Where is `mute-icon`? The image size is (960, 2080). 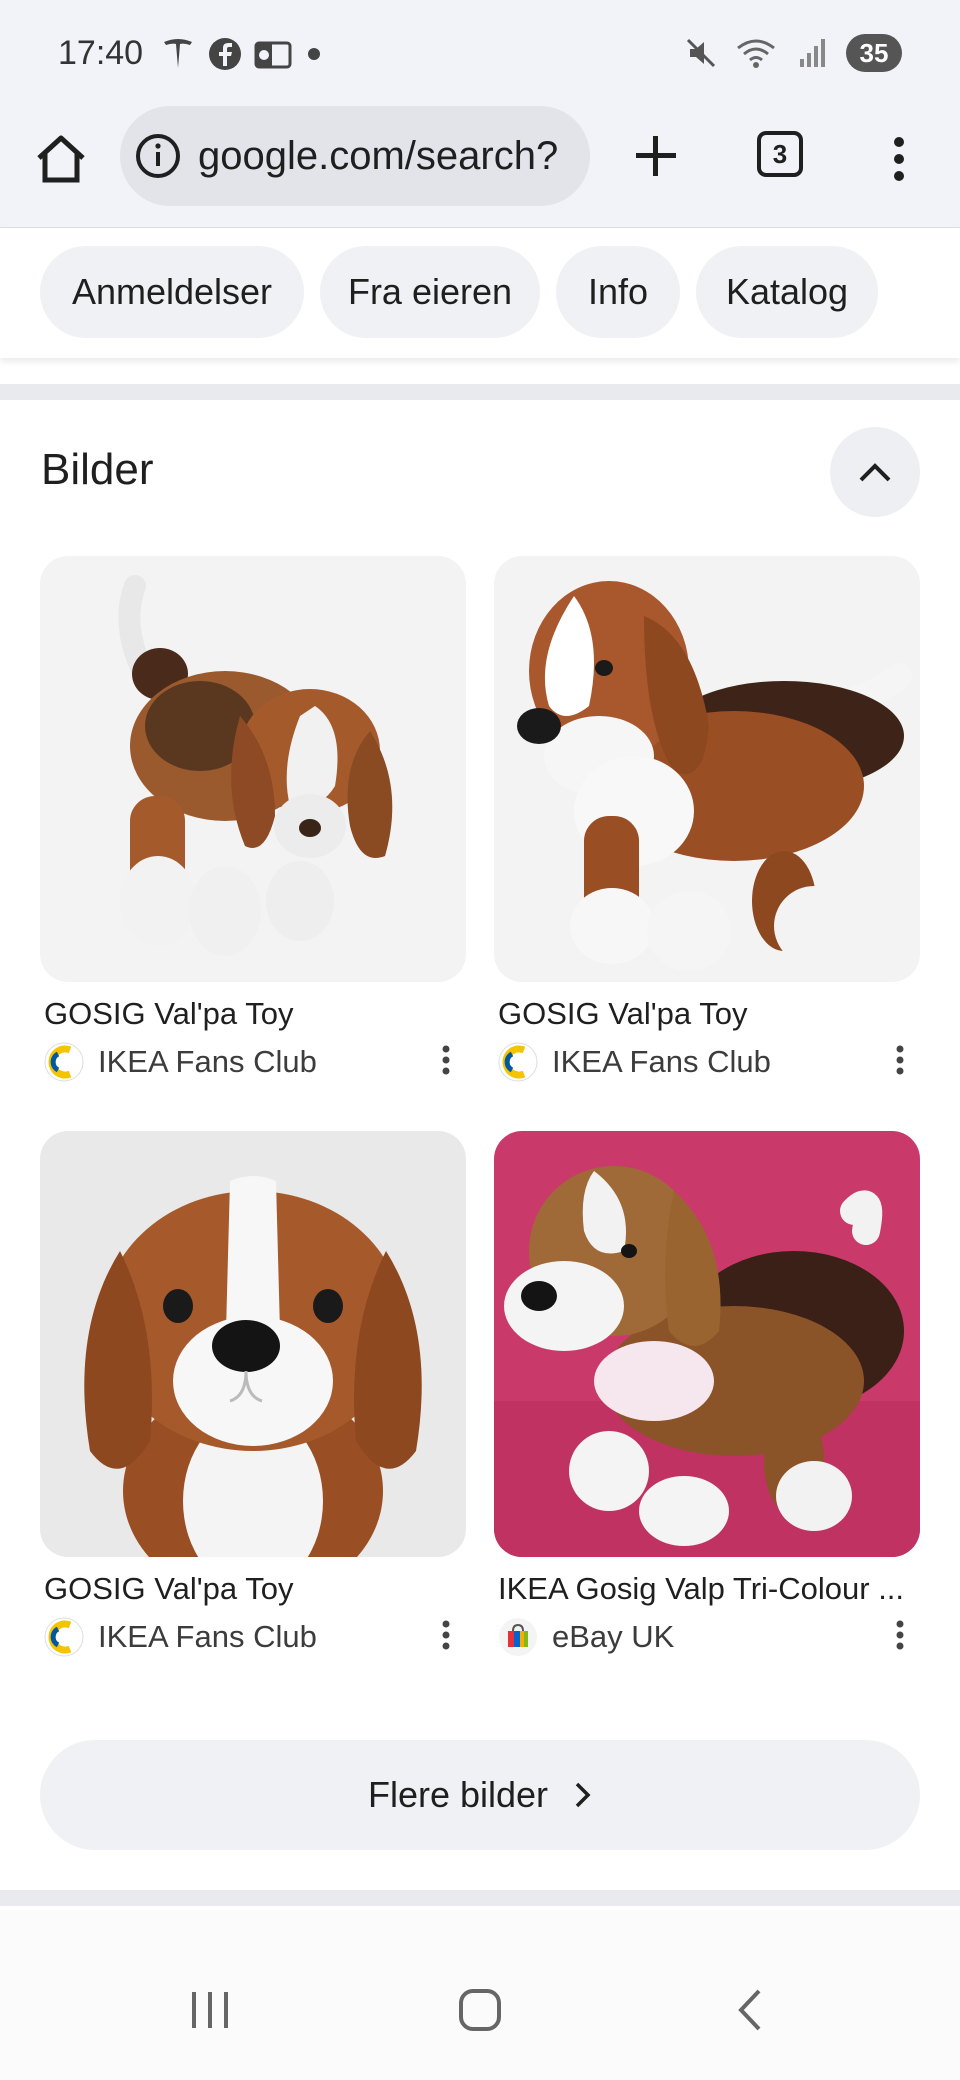 mute-icon is located at coordinates (701, 53).